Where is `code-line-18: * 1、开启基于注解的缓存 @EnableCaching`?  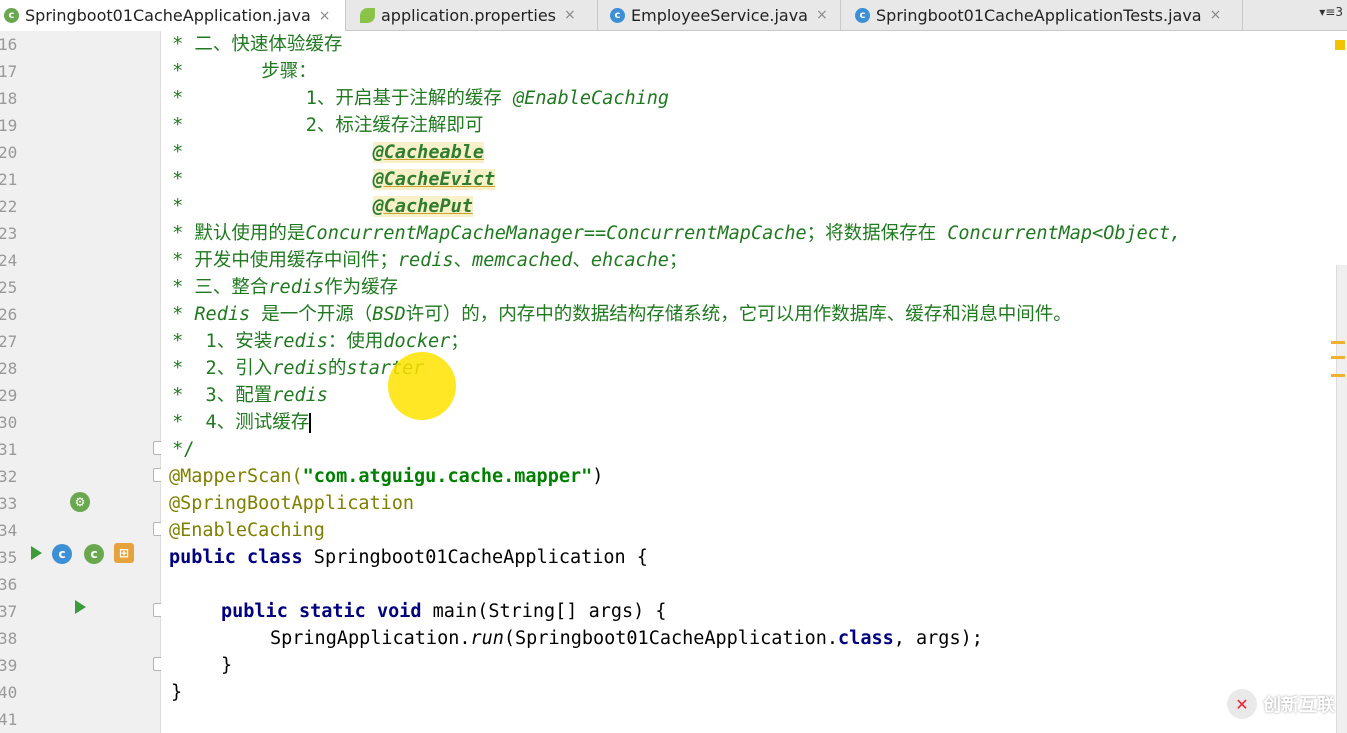
code-line-18: * 1、开启基于注解的缓存 @EnableCaching is located at coordinates (415, 98).